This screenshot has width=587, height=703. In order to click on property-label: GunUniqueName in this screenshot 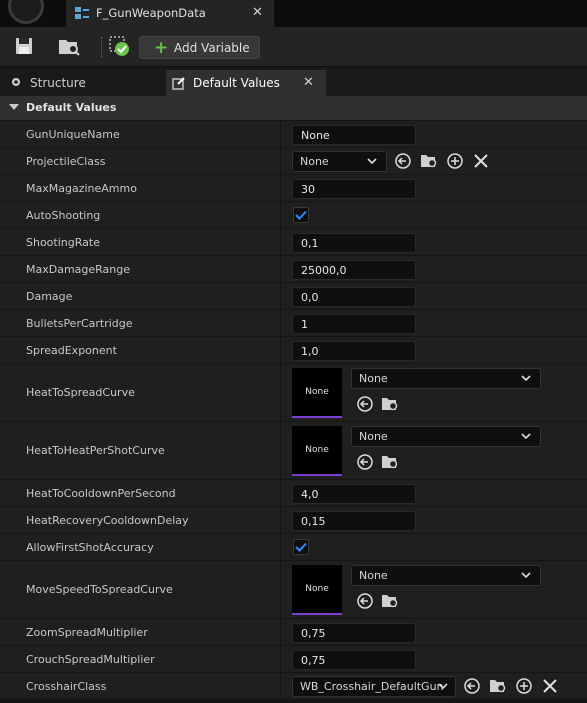, I will do `click(73, 134)`.